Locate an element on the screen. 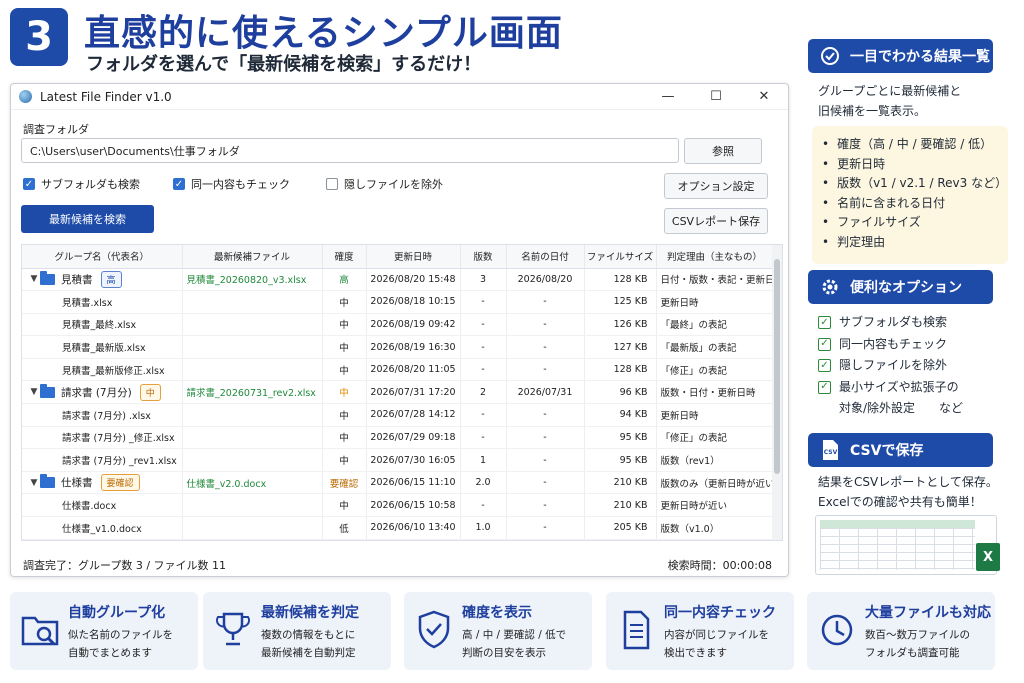 The image size is (1024, 683). browse-button: 参照 is located at coordinates (723, 151).